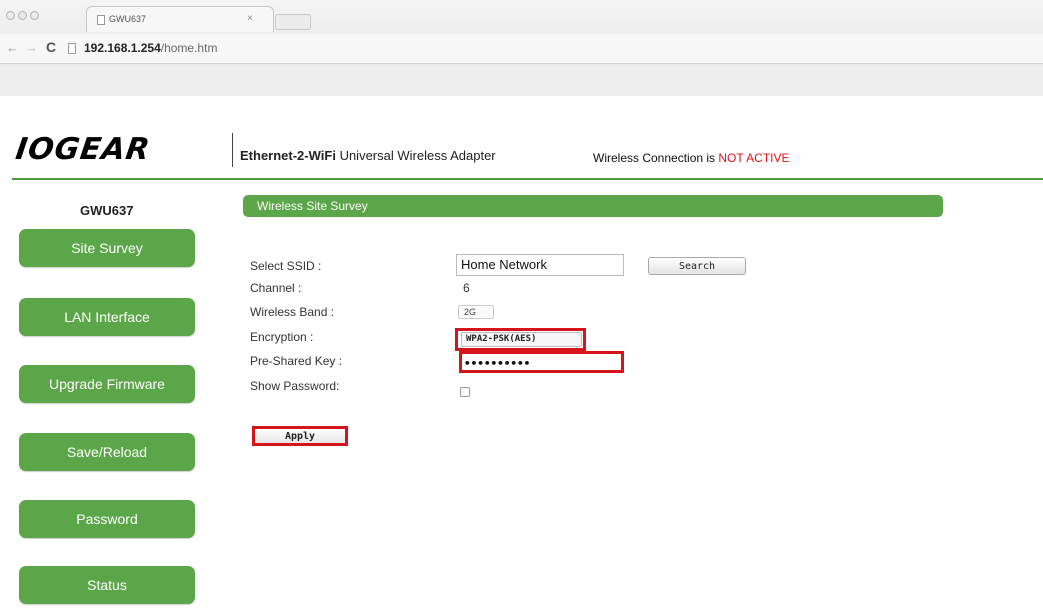  I want to click on browser-toolbar: ← → C 192.168.1.254/home.htm, so click(521, 49).